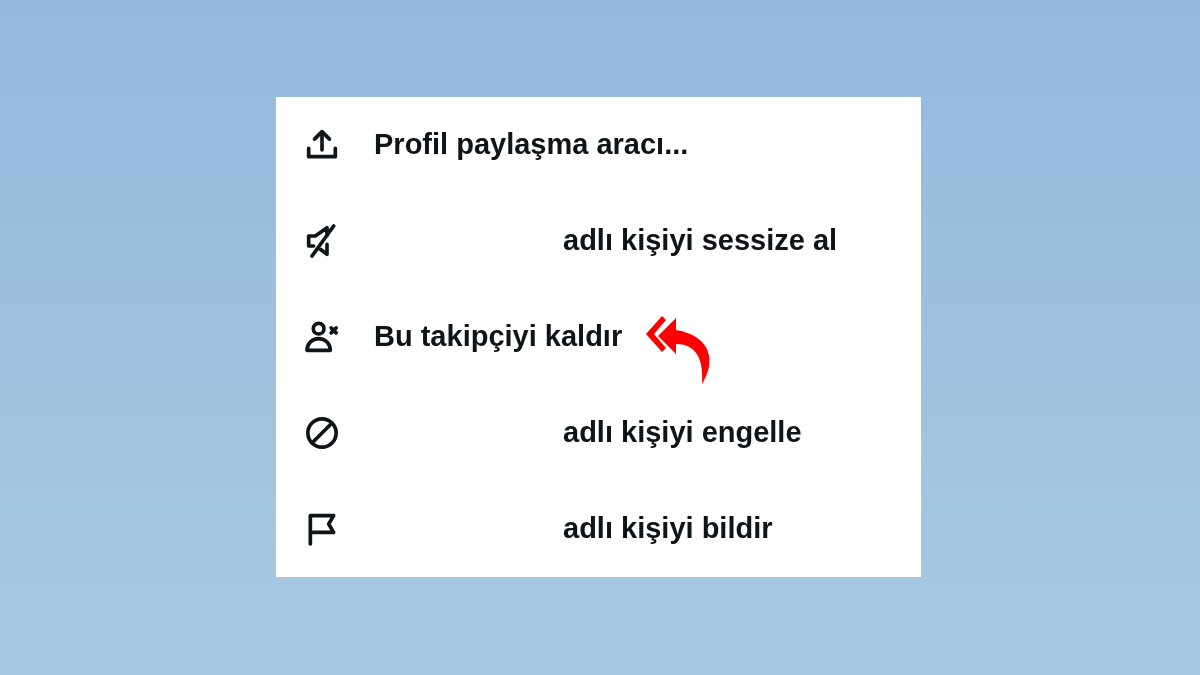  Describe the element at coordinates (682, 433) in the screenshot. I see `menu-item-label: adlı kişiyi engelle` at that location.